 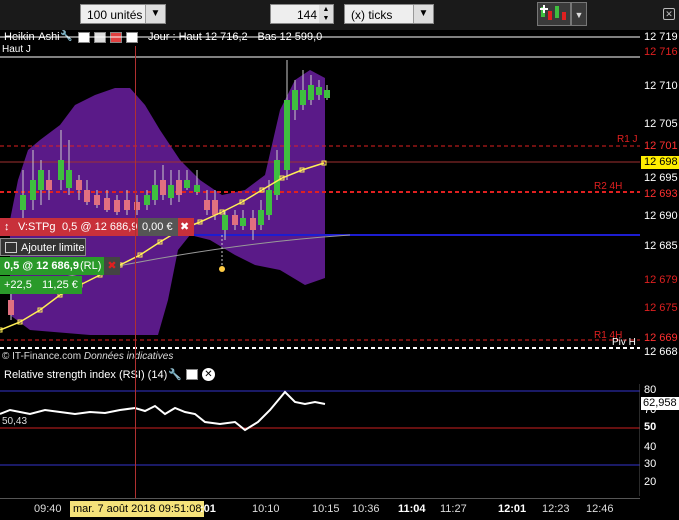 I want to click on position-pts: +22,5, so click(x=18, y=285).